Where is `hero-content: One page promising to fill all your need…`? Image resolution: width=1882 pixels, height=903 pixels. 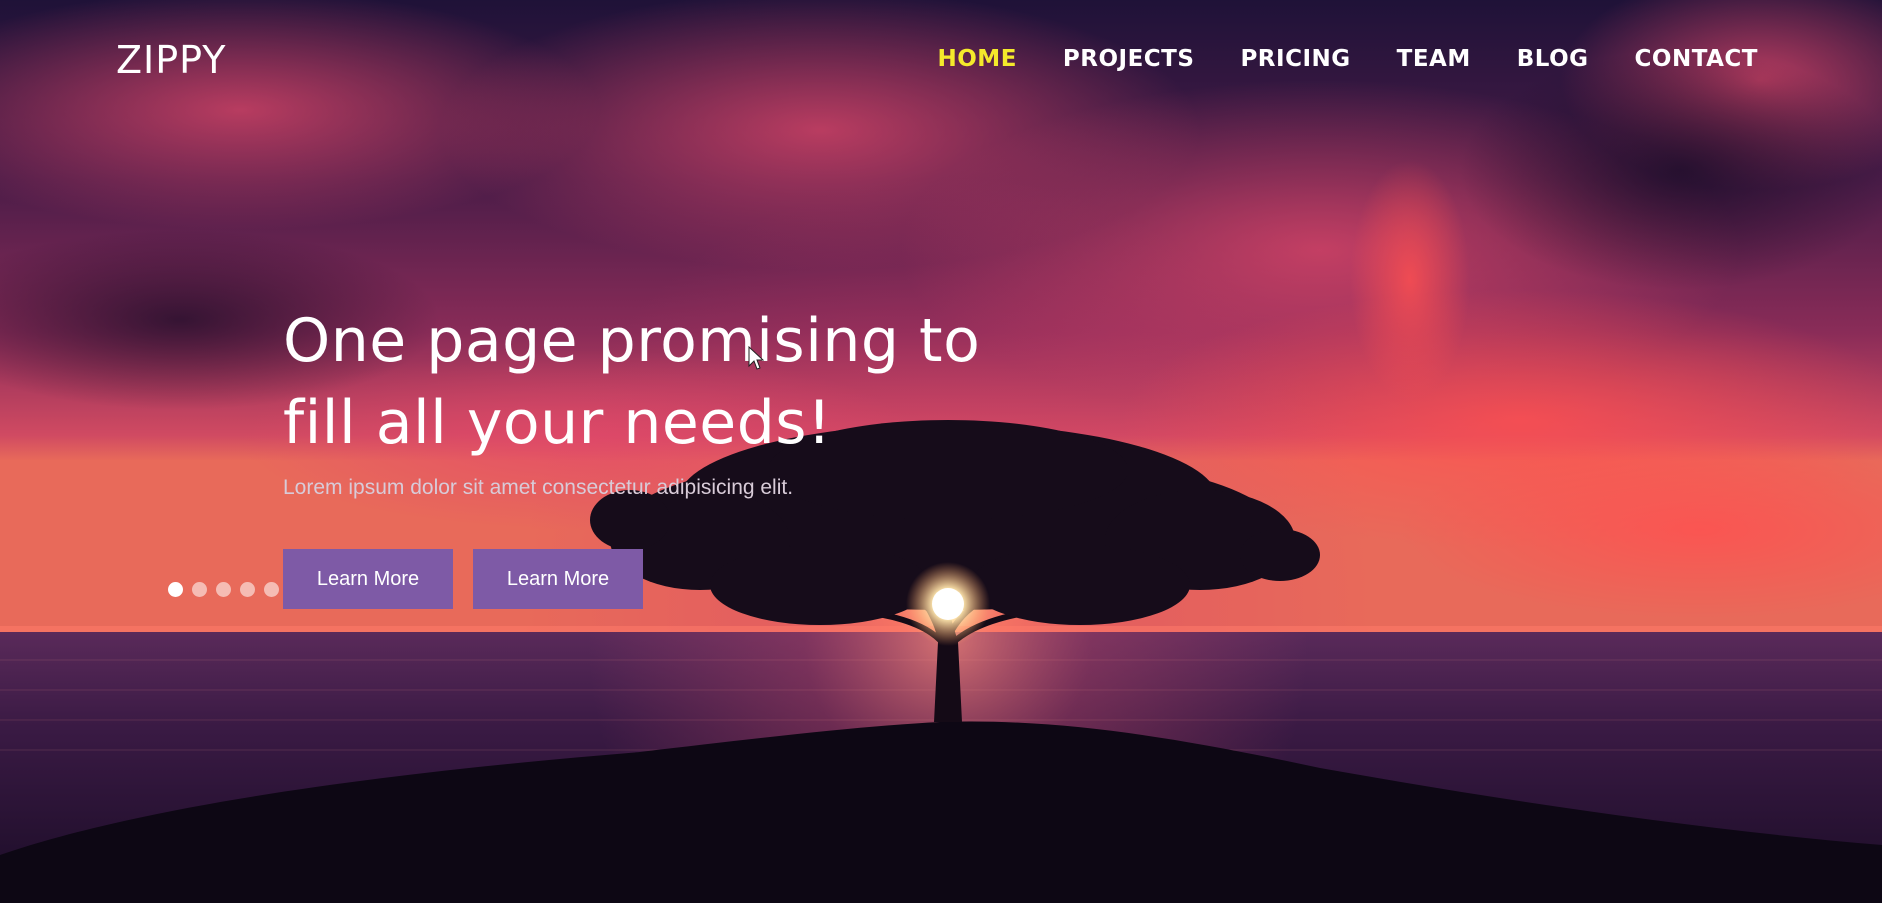
hero-content: One page promising to fill all your need… is located at coordinates (663, 400).